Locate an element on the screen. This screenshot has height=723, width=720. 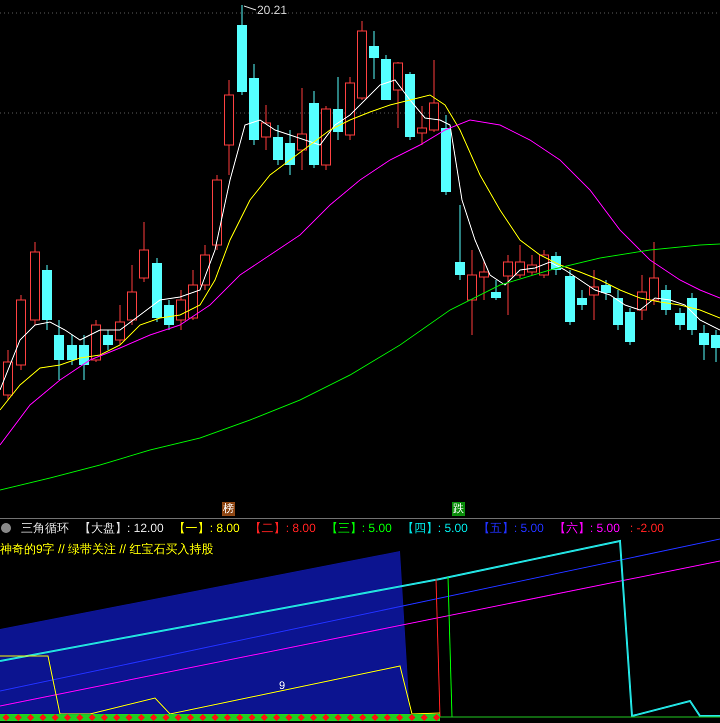
indicator-value: : -2.00 is located at coordinates (647, 528).